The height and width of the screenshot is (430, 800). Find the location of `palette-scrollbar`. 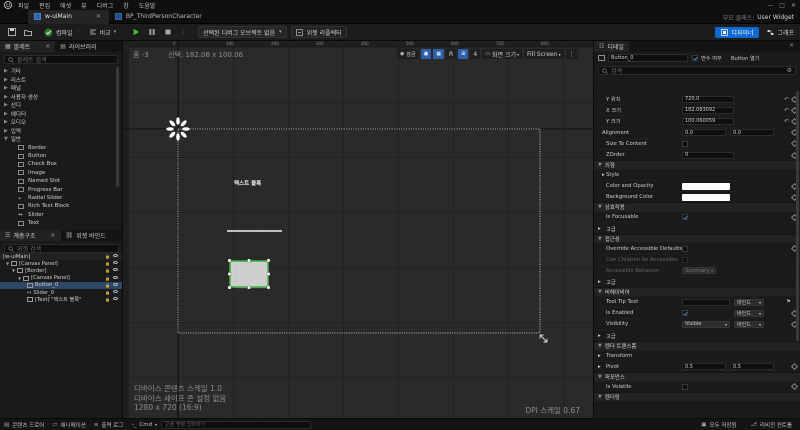

palette-scrollbar is located at coordinates (117, 127).